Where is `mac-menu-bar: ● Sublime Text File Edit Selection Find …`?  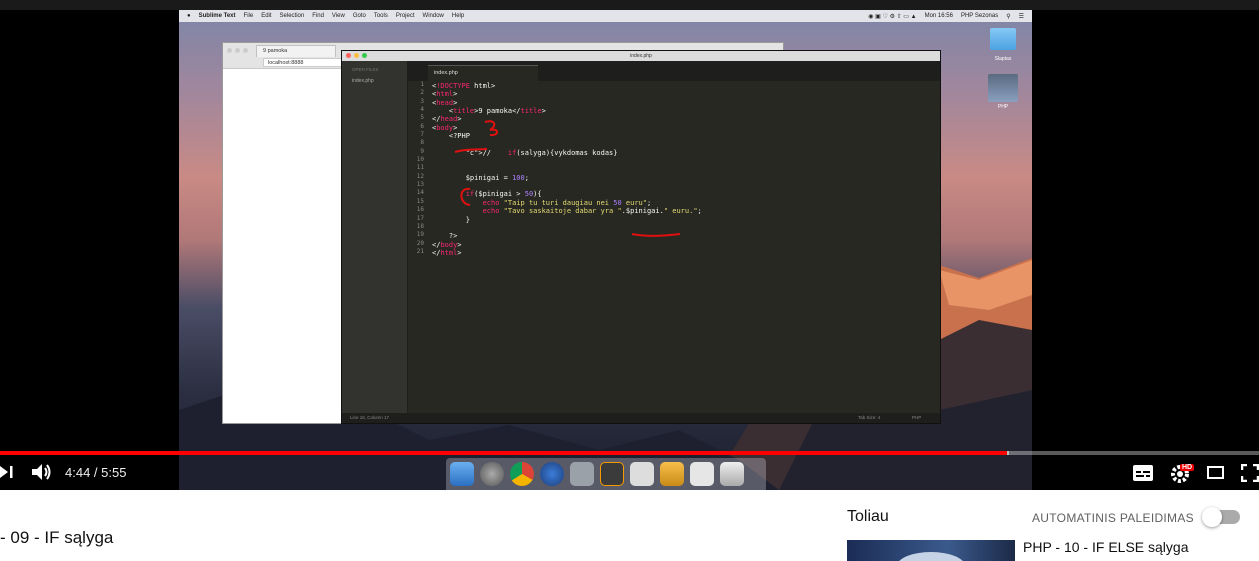
mac-menu-bar: ● Sublime Text File Edit Selection Find … is located at coordinates (605, 16).